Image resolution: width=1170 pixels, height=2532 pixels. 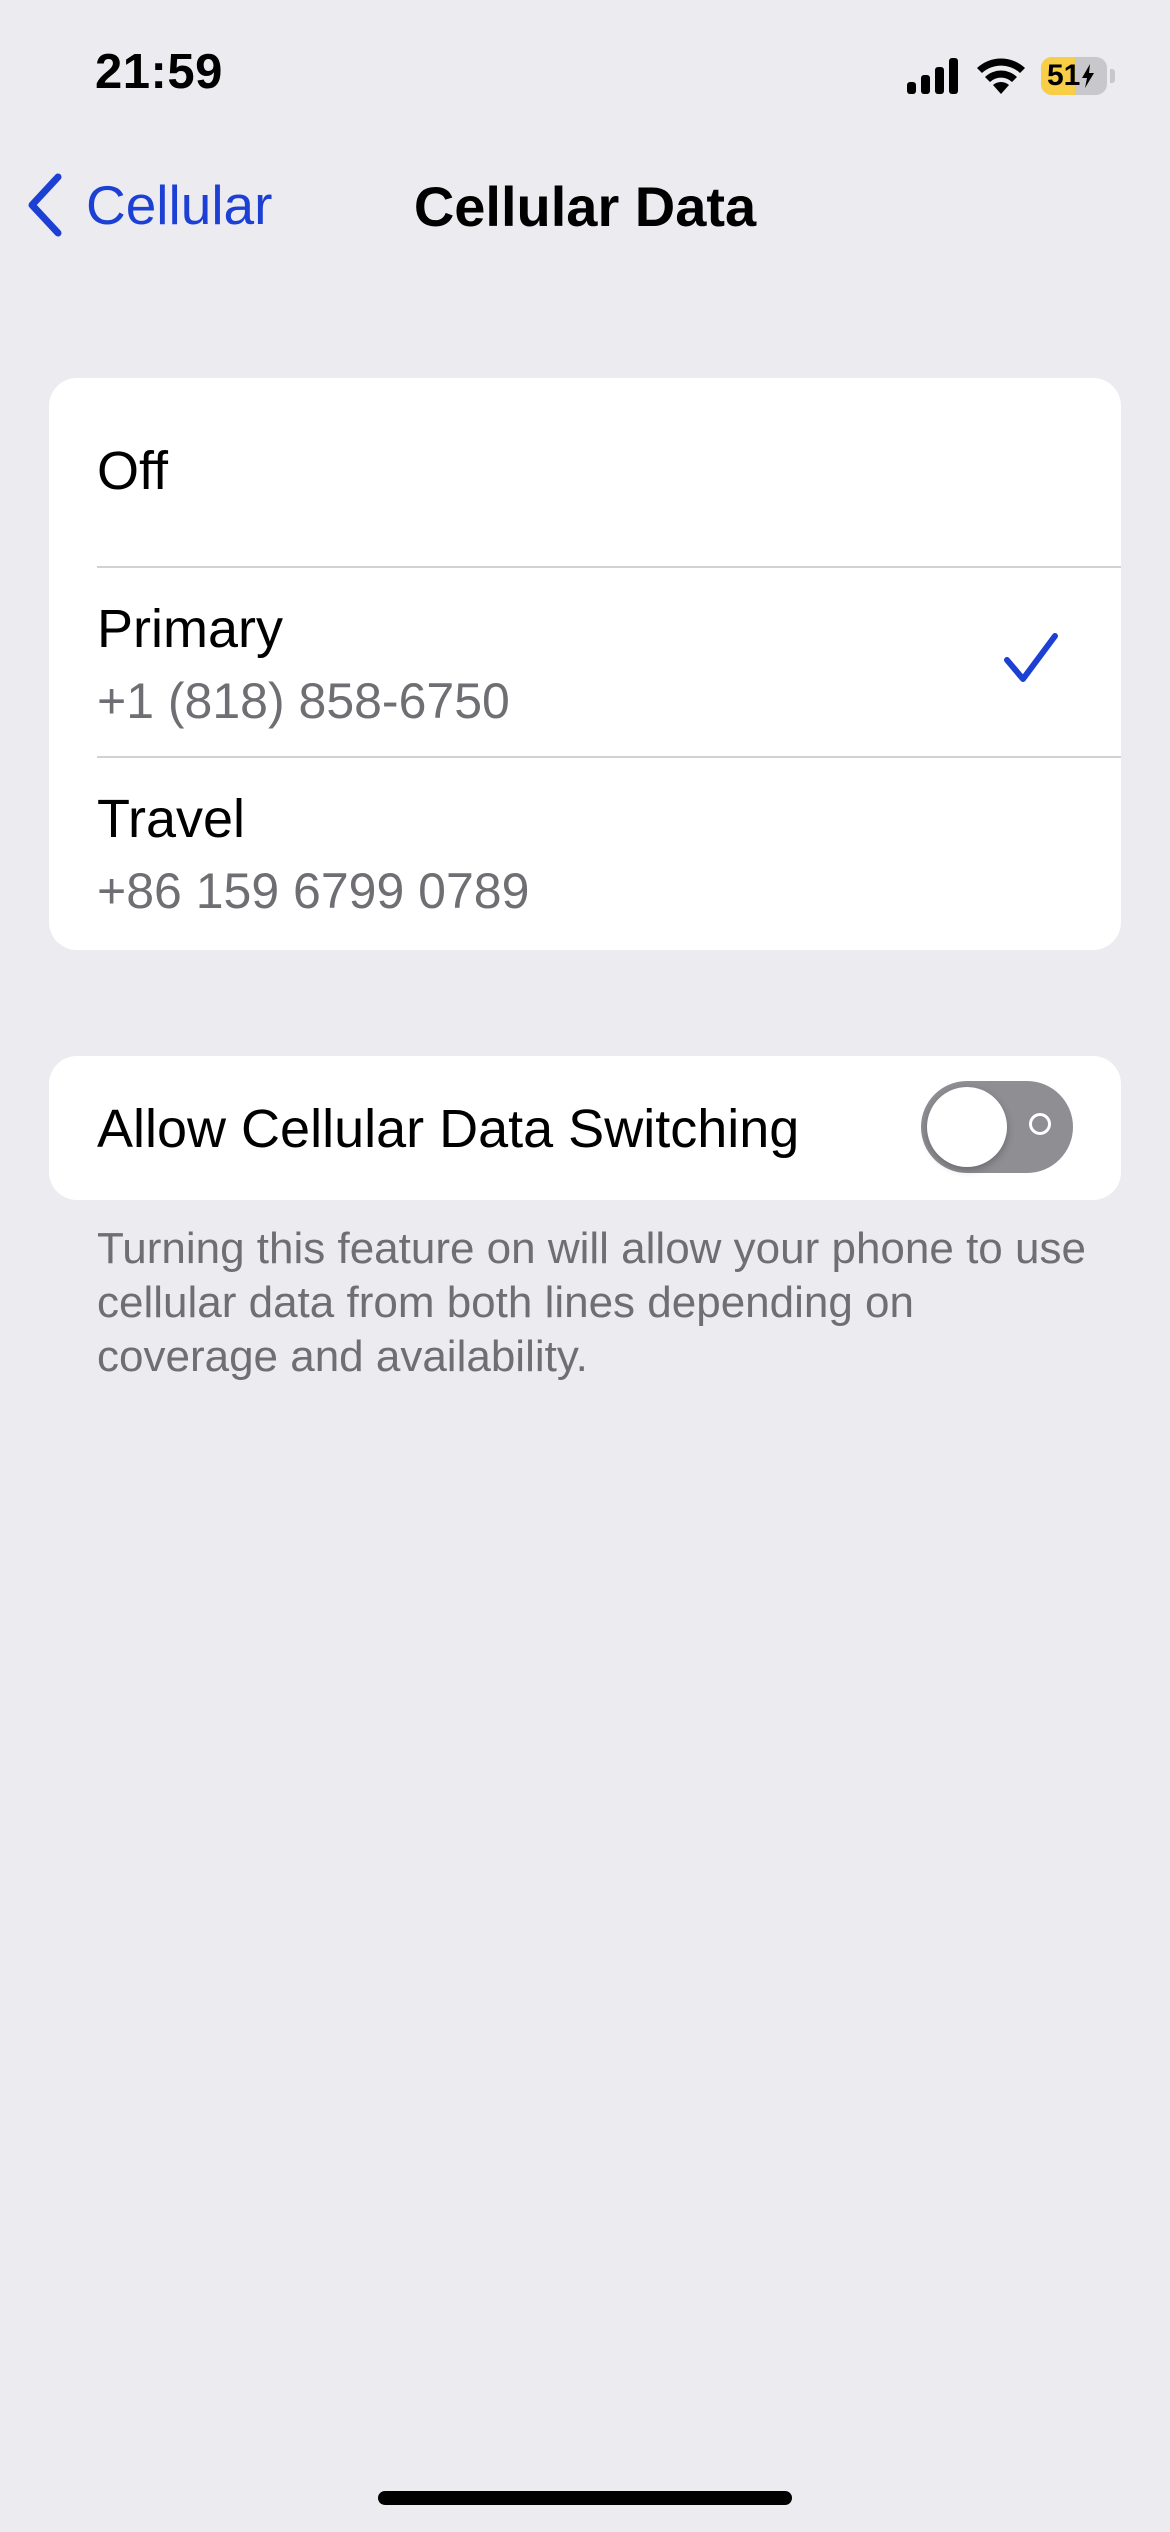 I want to click on toggle-knob, so click(x=967, y=1127).